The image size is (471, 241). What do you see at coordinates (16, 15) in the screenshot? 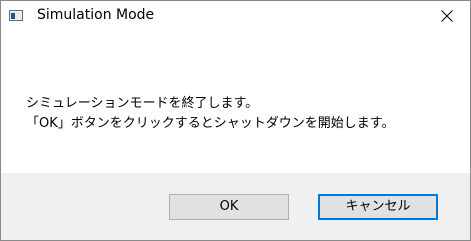
I see `app-window-icon` at bounding box center [16, 15].